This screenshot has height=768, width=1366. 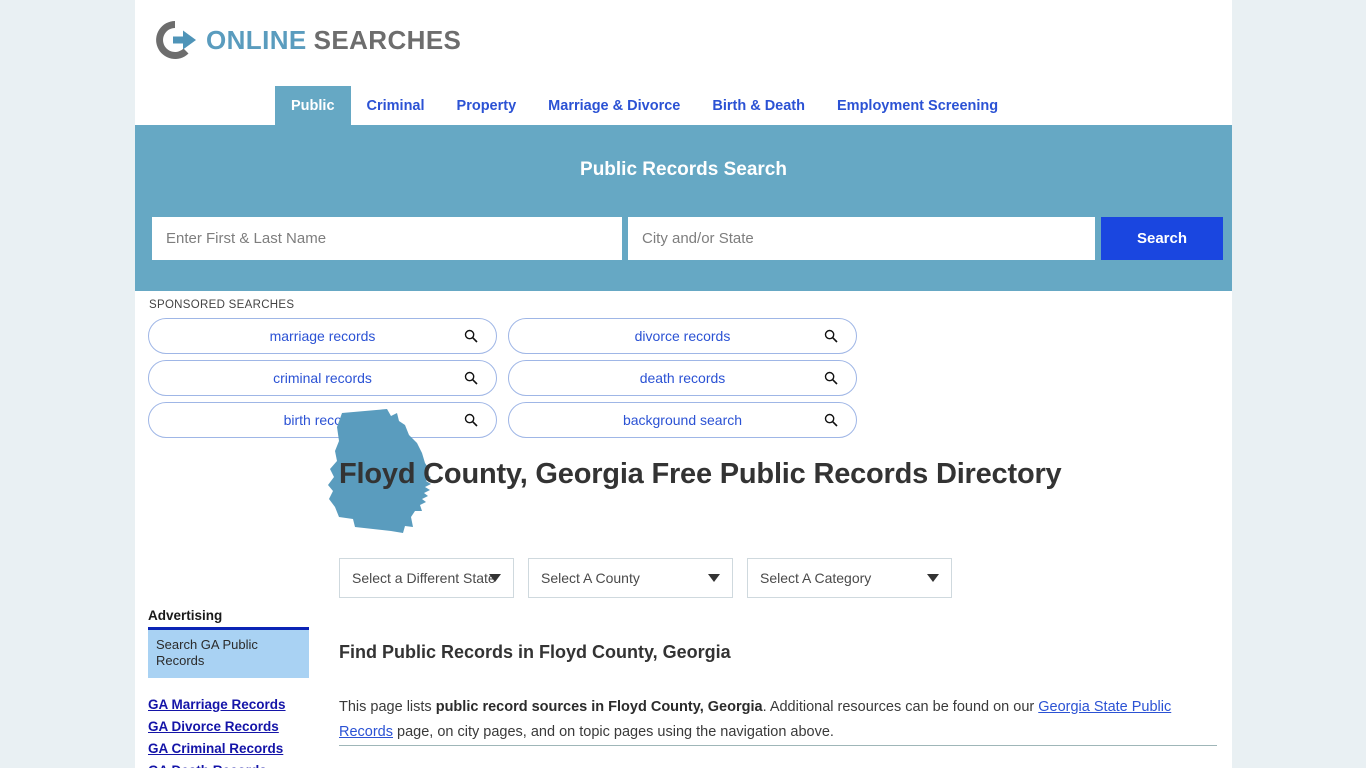 I want to click on ad-search-ga-public-records: Search GA Public Records, so click(x=228, y=652).